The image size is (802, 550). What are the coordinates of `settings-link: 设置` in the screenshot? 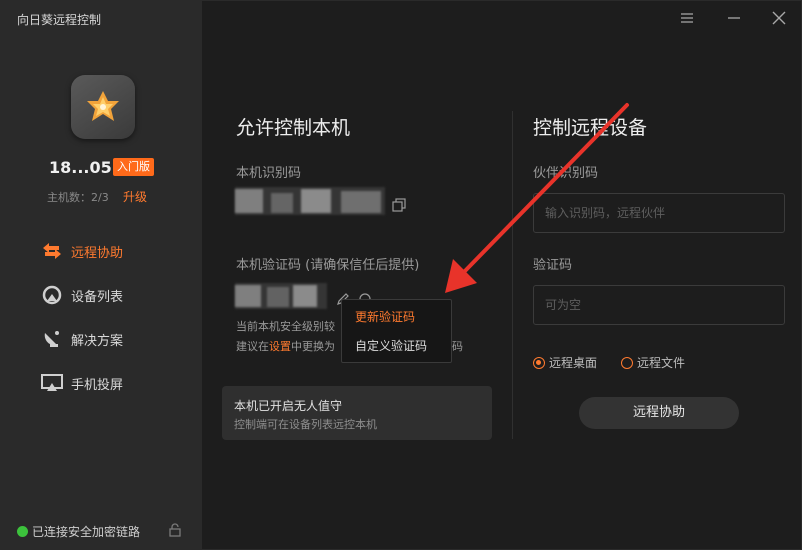 It's located at (280, 346).